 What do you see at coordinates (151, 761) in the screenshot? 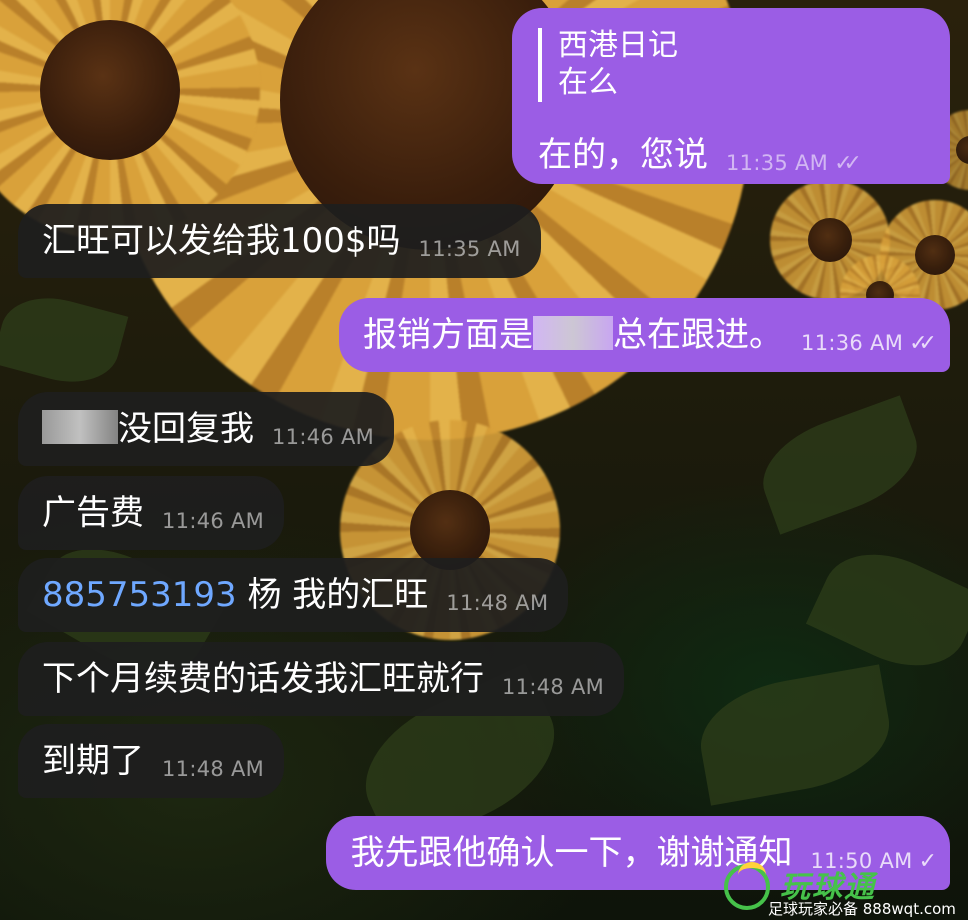
I see `incoming-message: 到期了 11:48 AM` at bounding box center [151, 761].